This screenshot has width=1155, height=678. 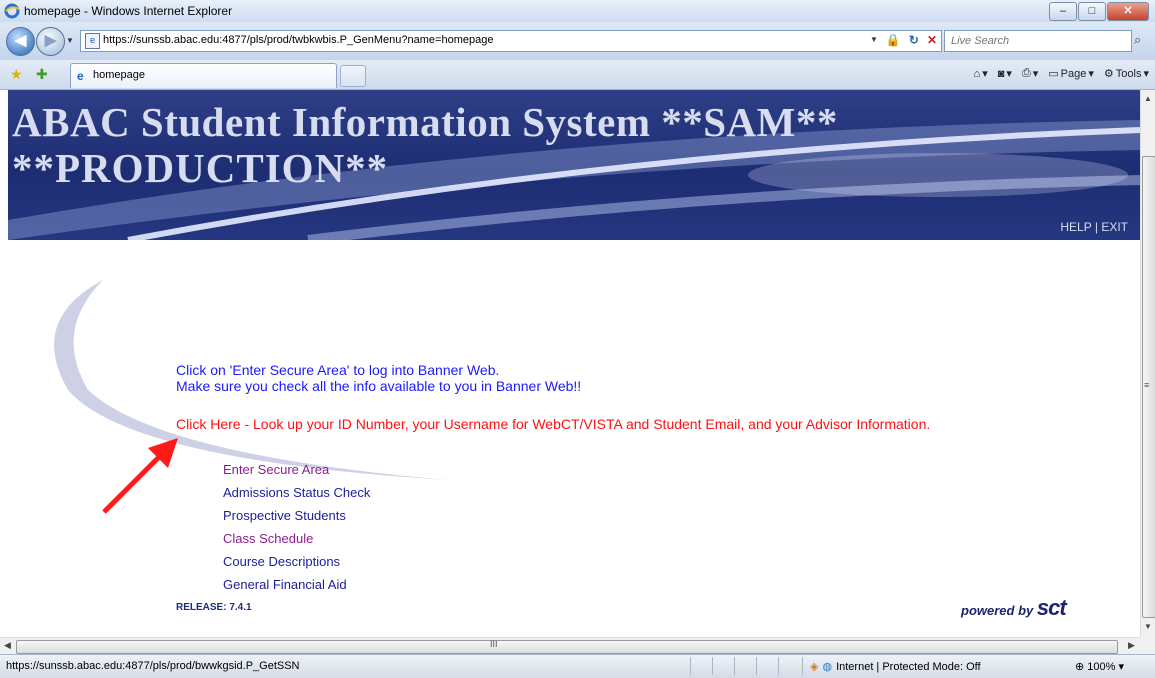 What do you see at coordinates (1092, 11) in the screenshot?
I see `maximize-button: □` at bounding box center [1092, 11].